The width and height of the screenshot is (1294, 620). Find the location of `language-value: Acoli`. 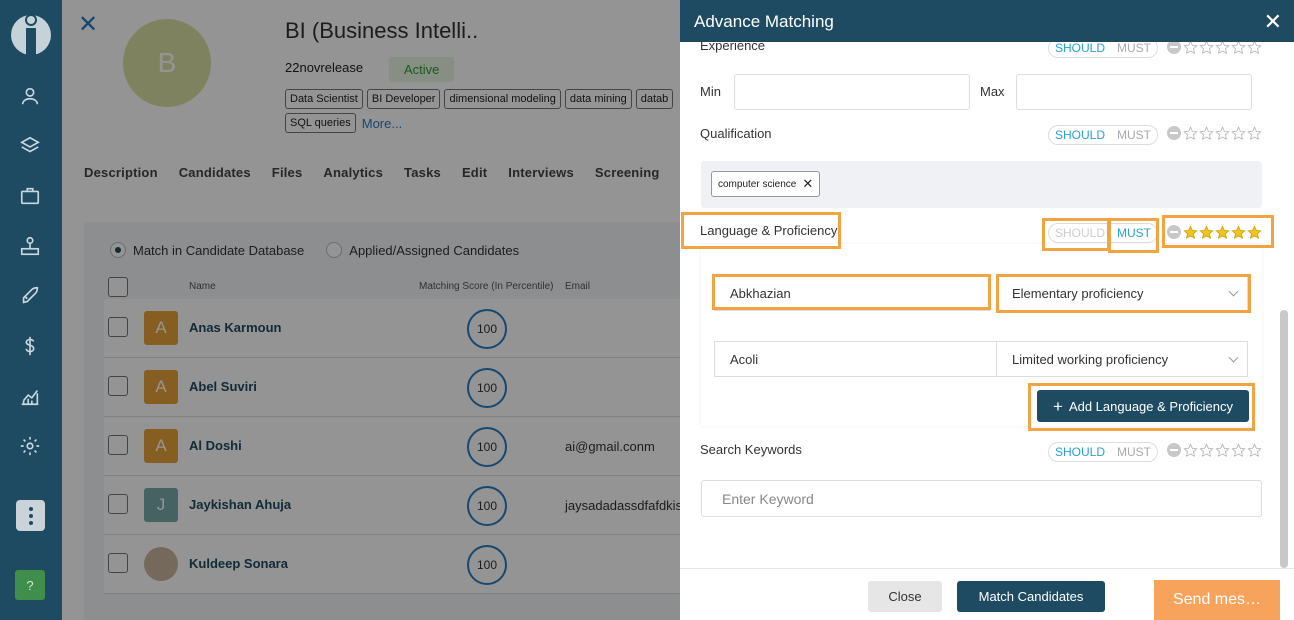

language-value: Acoli is located at coordinates (744, 359).